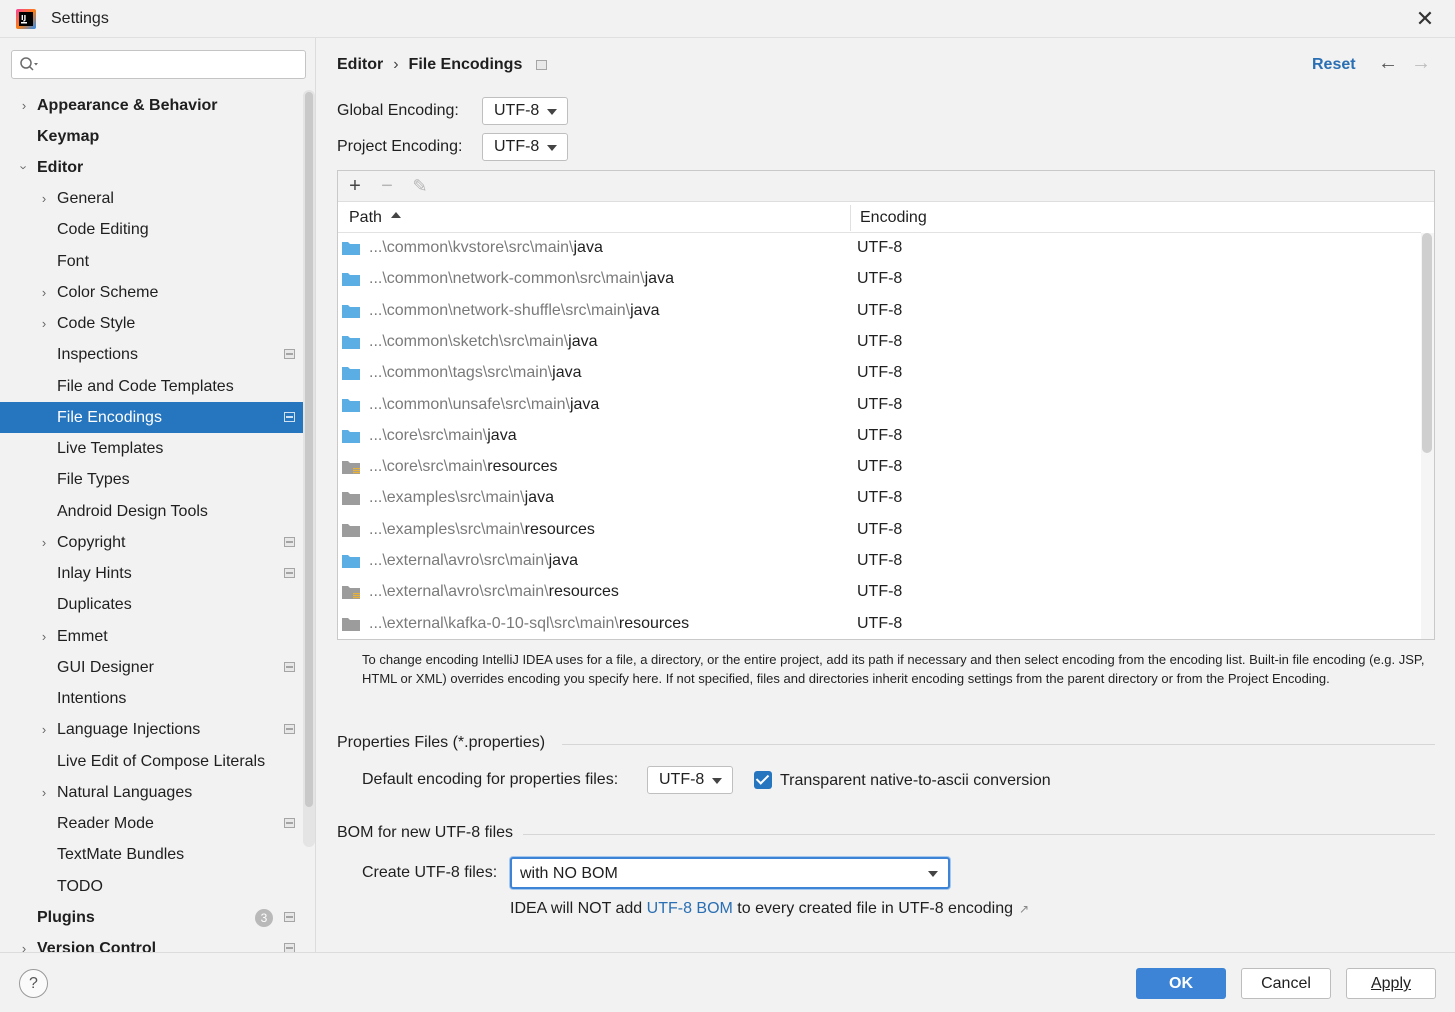 This screenshot has width=1455, height=1012. What do you see at coordinates (1425, 19) in the screenshot?
I see `close-icon: ✕` at bounding box center [1425, 19].